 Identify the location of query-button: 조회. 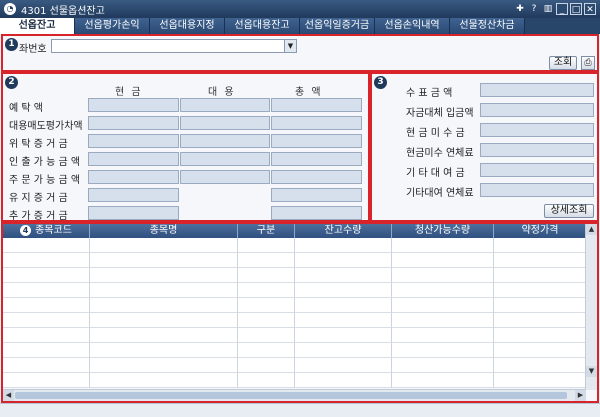
(563, 63).